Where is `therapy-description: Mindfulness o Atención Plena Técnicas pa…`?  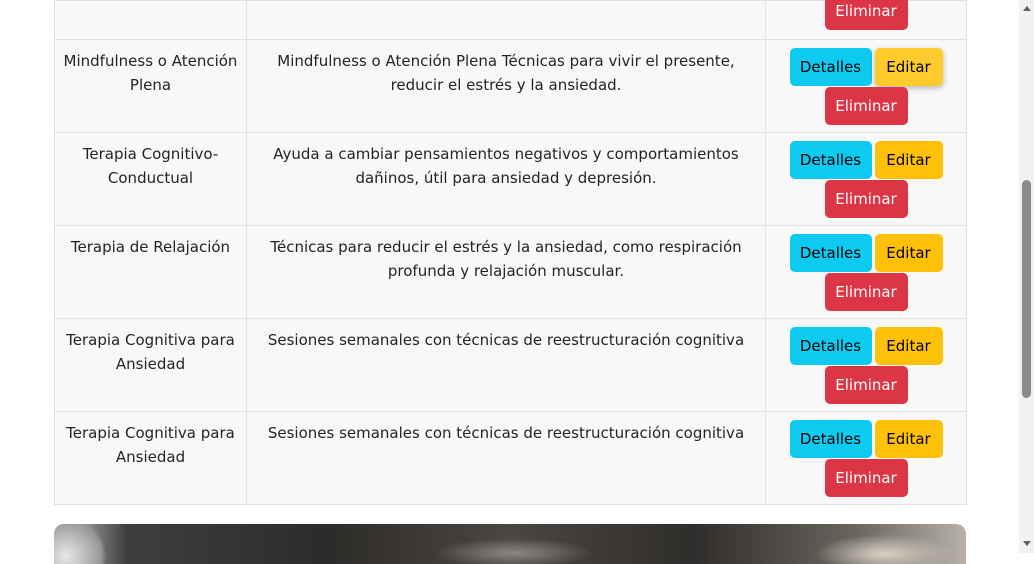
therapy-description: Mindfulness o Atención Plena Técnicas pa… is located at coordinates (506, 73).